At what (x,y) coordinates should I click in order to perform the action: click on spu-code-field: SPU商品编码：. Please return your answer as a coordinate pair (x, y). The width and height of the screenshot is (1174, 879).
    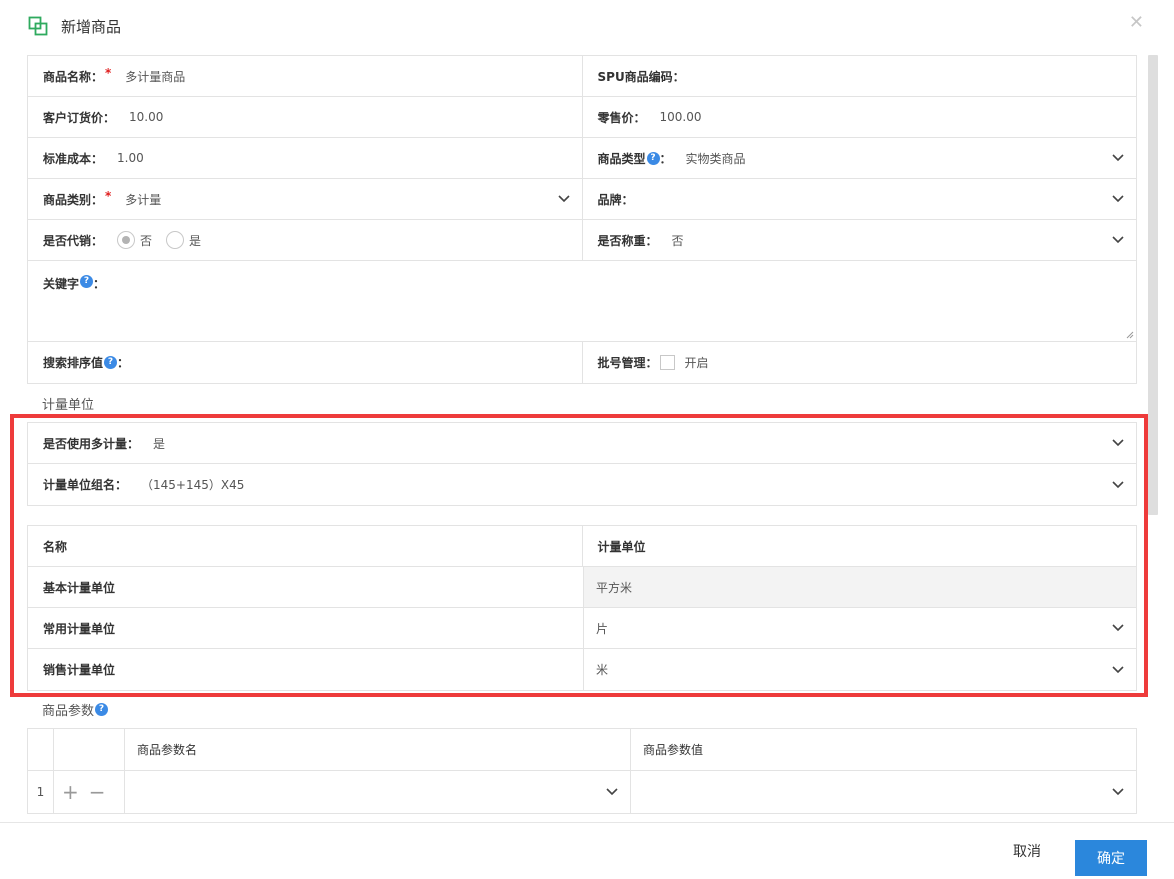
    Looking at the image, I should click on (859, 76).